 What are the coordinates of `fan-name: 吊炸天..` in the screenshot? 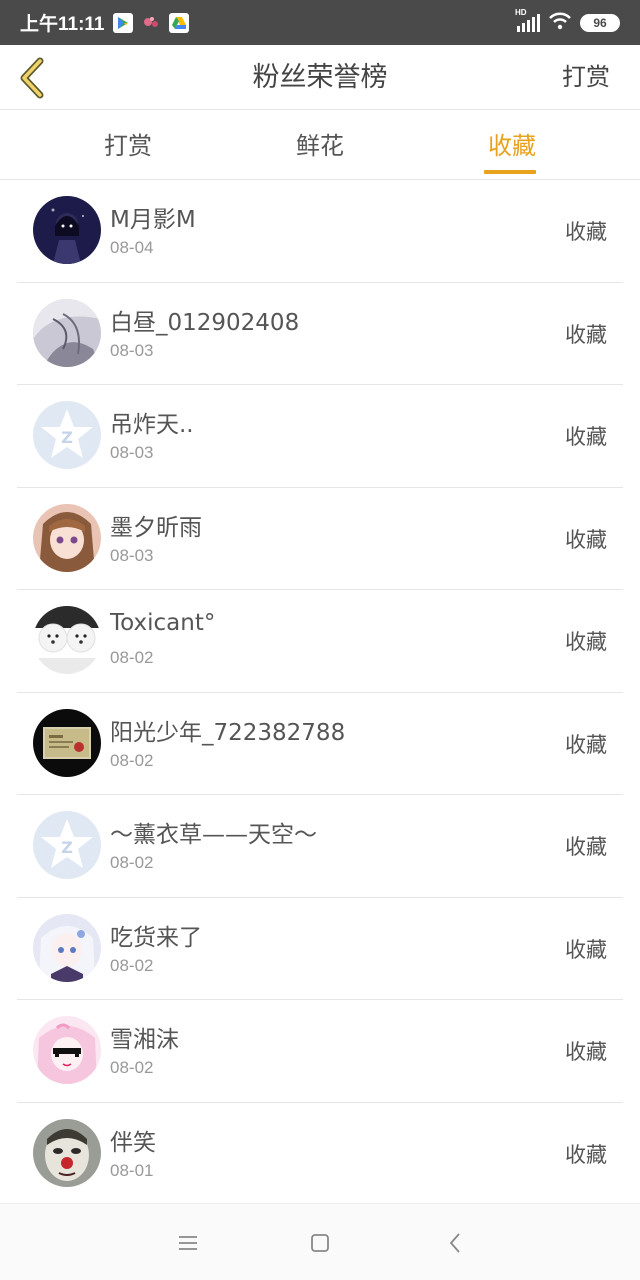 It's located at (152, 425).